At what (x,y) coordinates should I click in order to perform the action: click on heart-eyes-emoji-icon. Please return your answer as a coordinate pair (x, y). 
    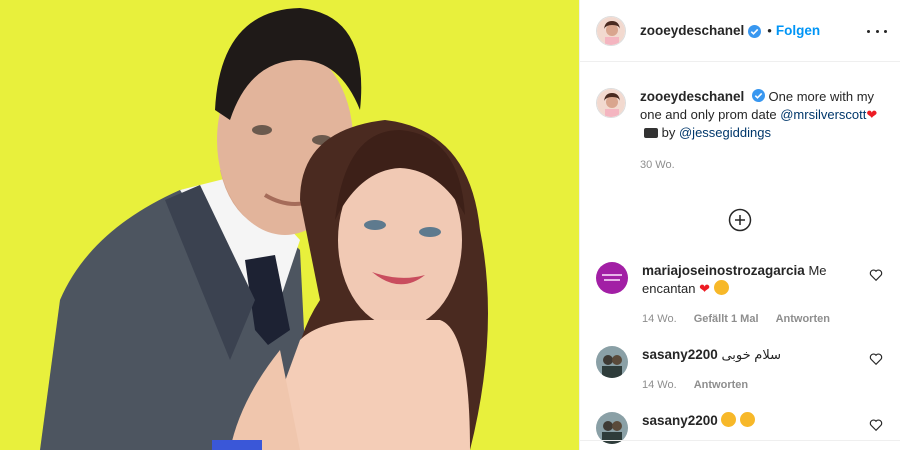
    Looking at the image, I should click on (721, 287).